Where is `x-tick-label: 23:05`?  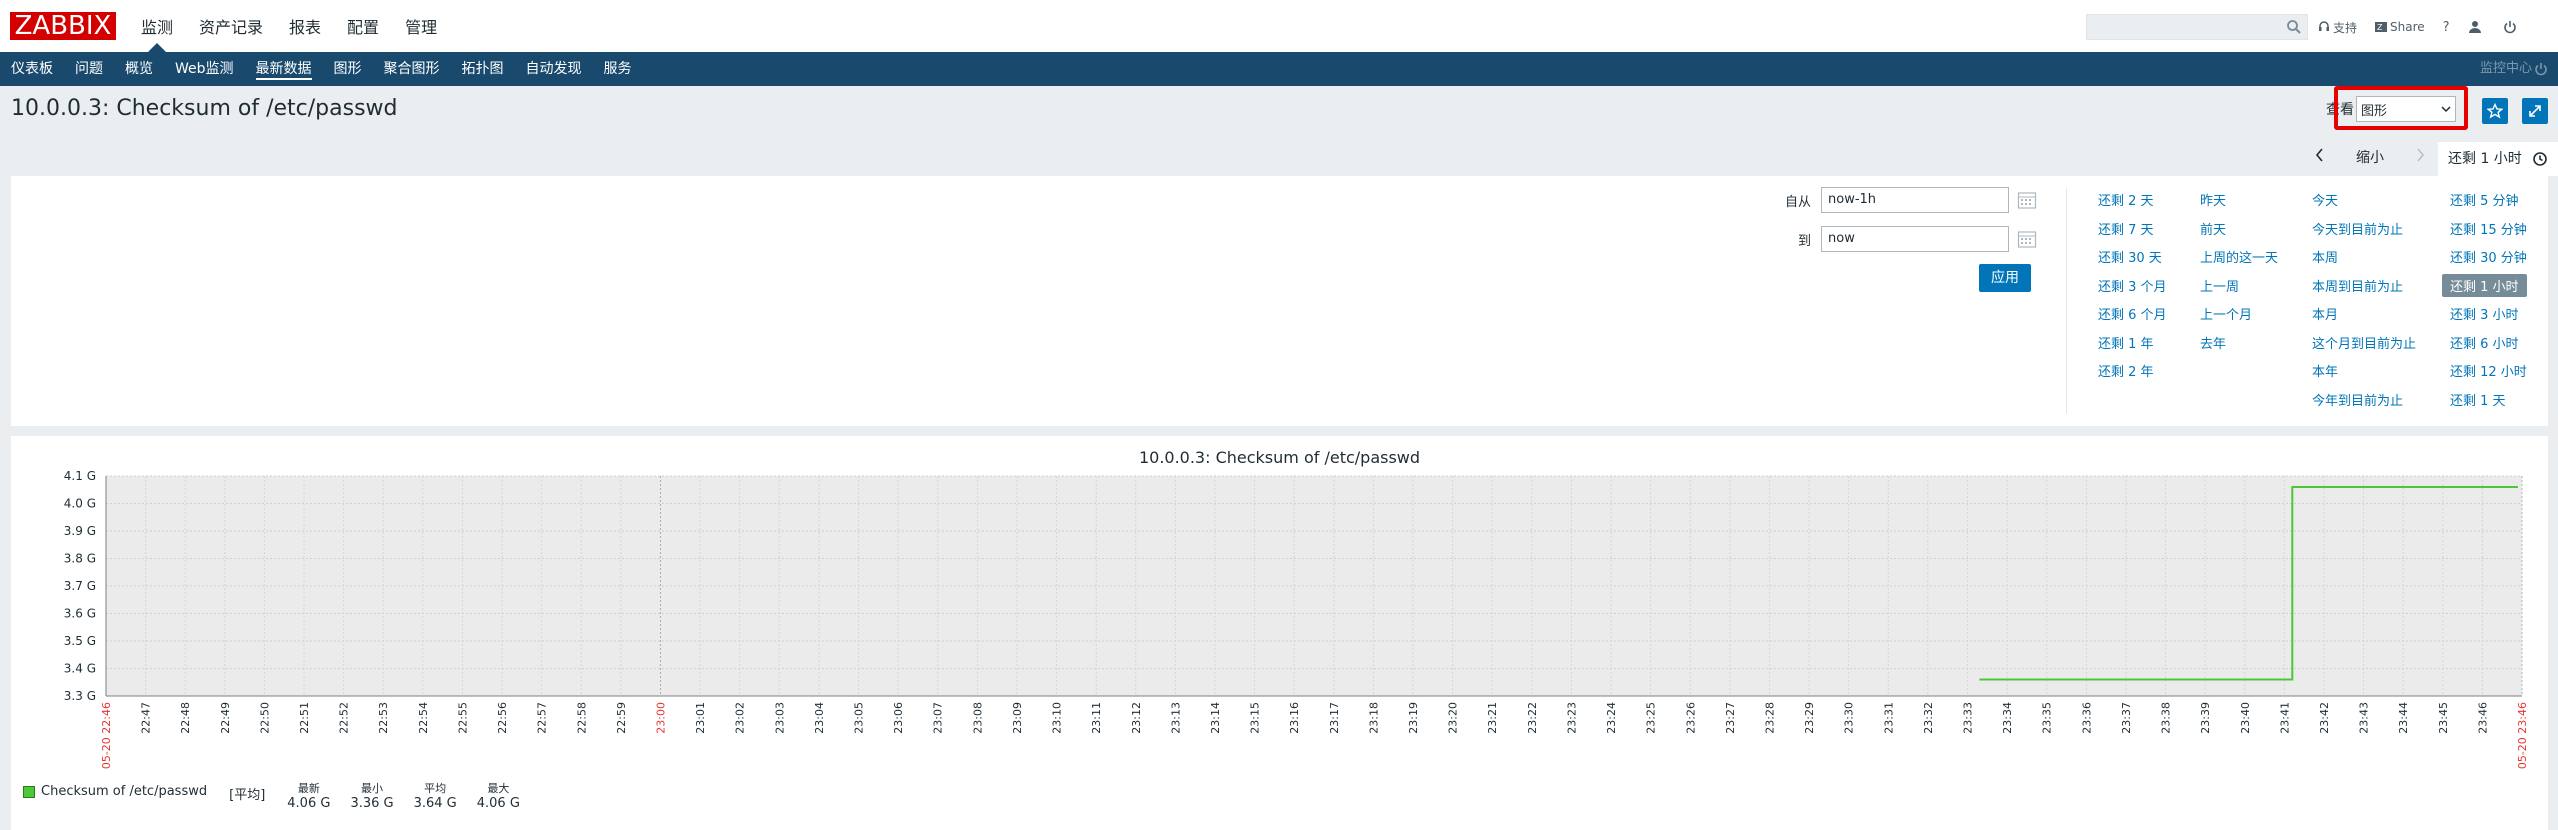 x-tick-label: 23:05 is located at coordinates (859, 718).